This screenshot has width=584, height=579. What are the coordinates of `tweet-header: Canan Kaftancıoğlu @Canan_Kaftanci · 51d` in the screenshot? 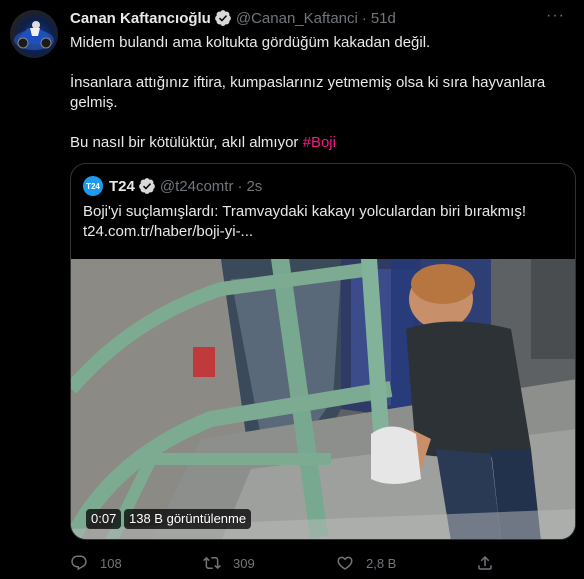 It's located at (233, 18).